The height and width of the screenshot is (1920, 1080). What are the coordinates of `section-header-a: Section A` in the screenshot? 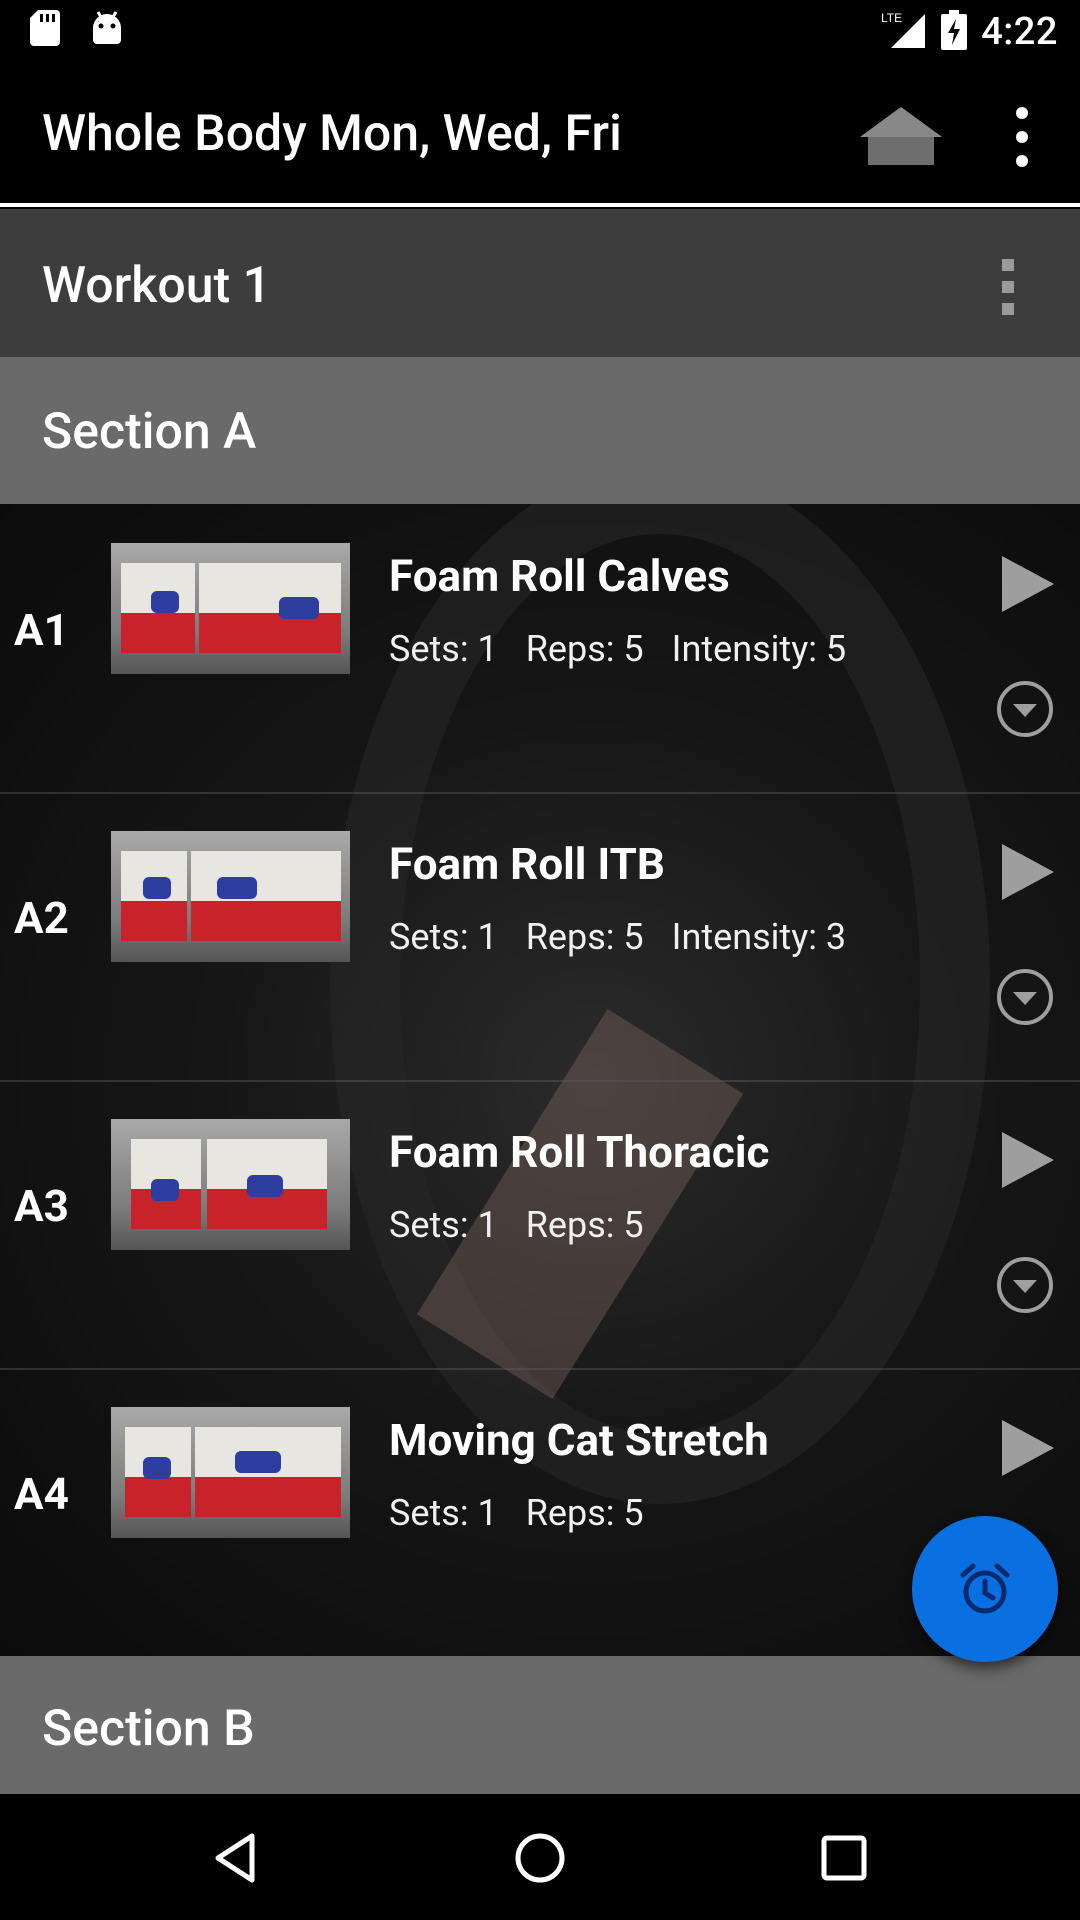 It's located at (540, 430).